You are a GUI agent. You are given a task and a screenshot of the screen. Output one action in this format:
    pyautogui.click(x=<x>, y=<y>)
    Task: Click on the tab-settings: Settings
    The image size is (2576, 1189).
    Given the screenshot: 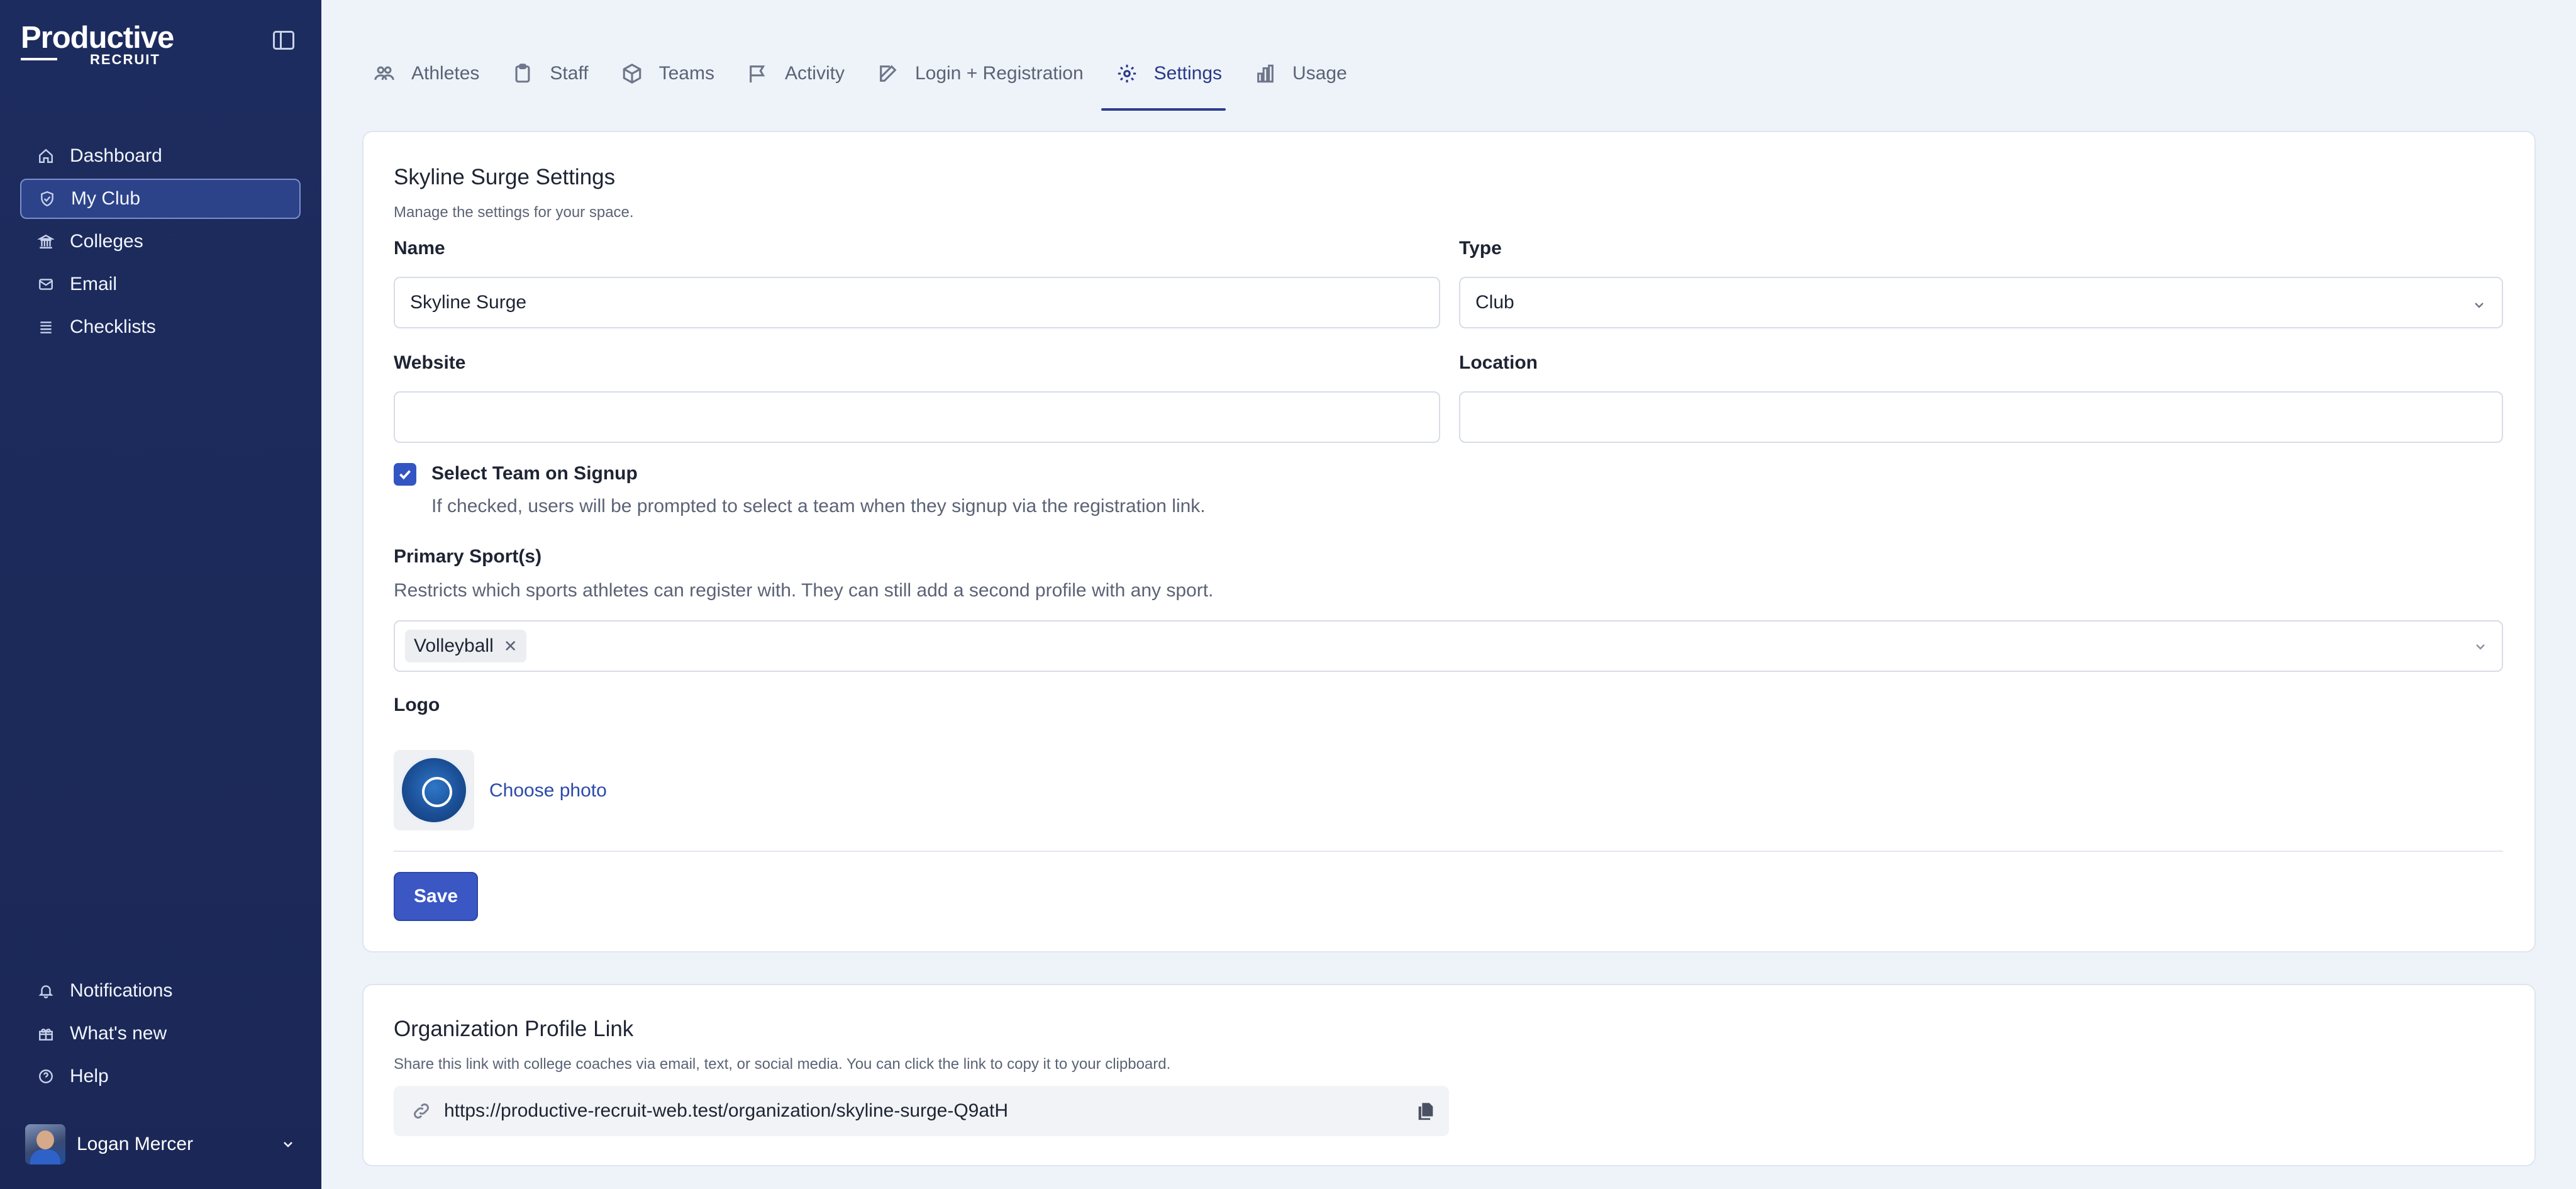 What is the action you would take?
    pyautogui.click(x=1163, y=84)
    